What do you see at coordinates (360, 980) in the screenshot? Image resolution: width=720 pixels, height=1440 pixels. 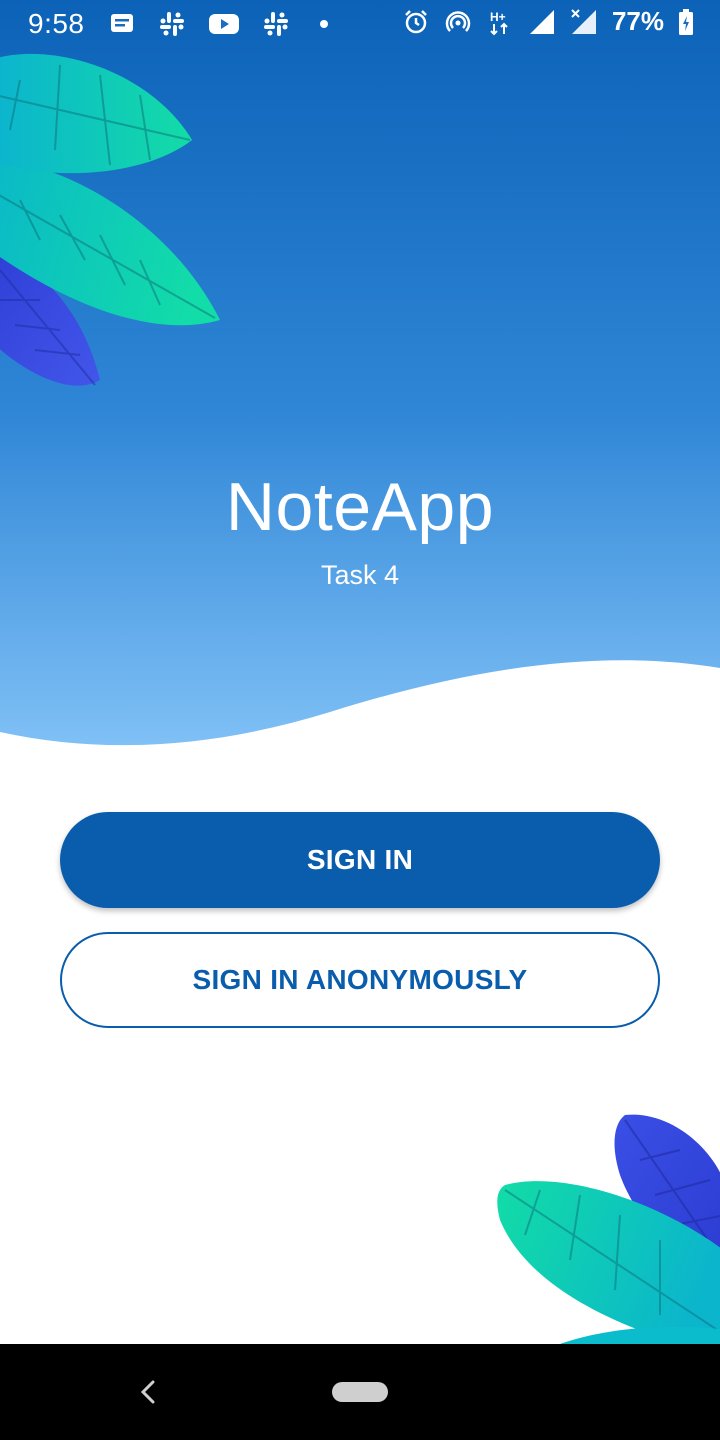 I see `sign-in-anonymously-button: SIGN IN ANONYMOUSLY` at bounding box center [360, 980].